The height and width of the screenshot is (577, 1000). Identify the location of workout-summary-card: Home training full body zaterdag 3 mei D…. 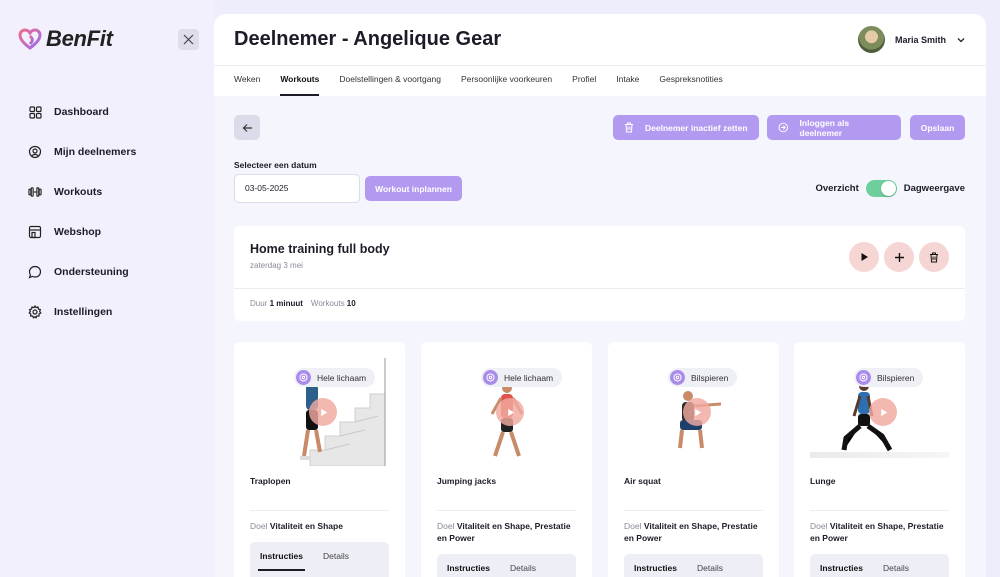
(599, 273).